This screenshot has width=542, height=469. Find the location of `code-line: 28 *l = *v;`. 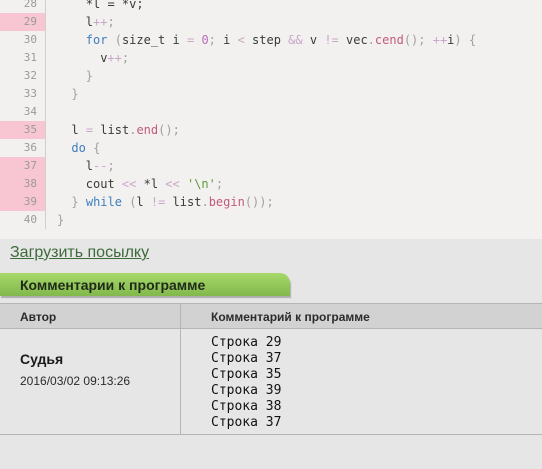

code-line: 28 *l = *v; is located at coordinates (271, 6).